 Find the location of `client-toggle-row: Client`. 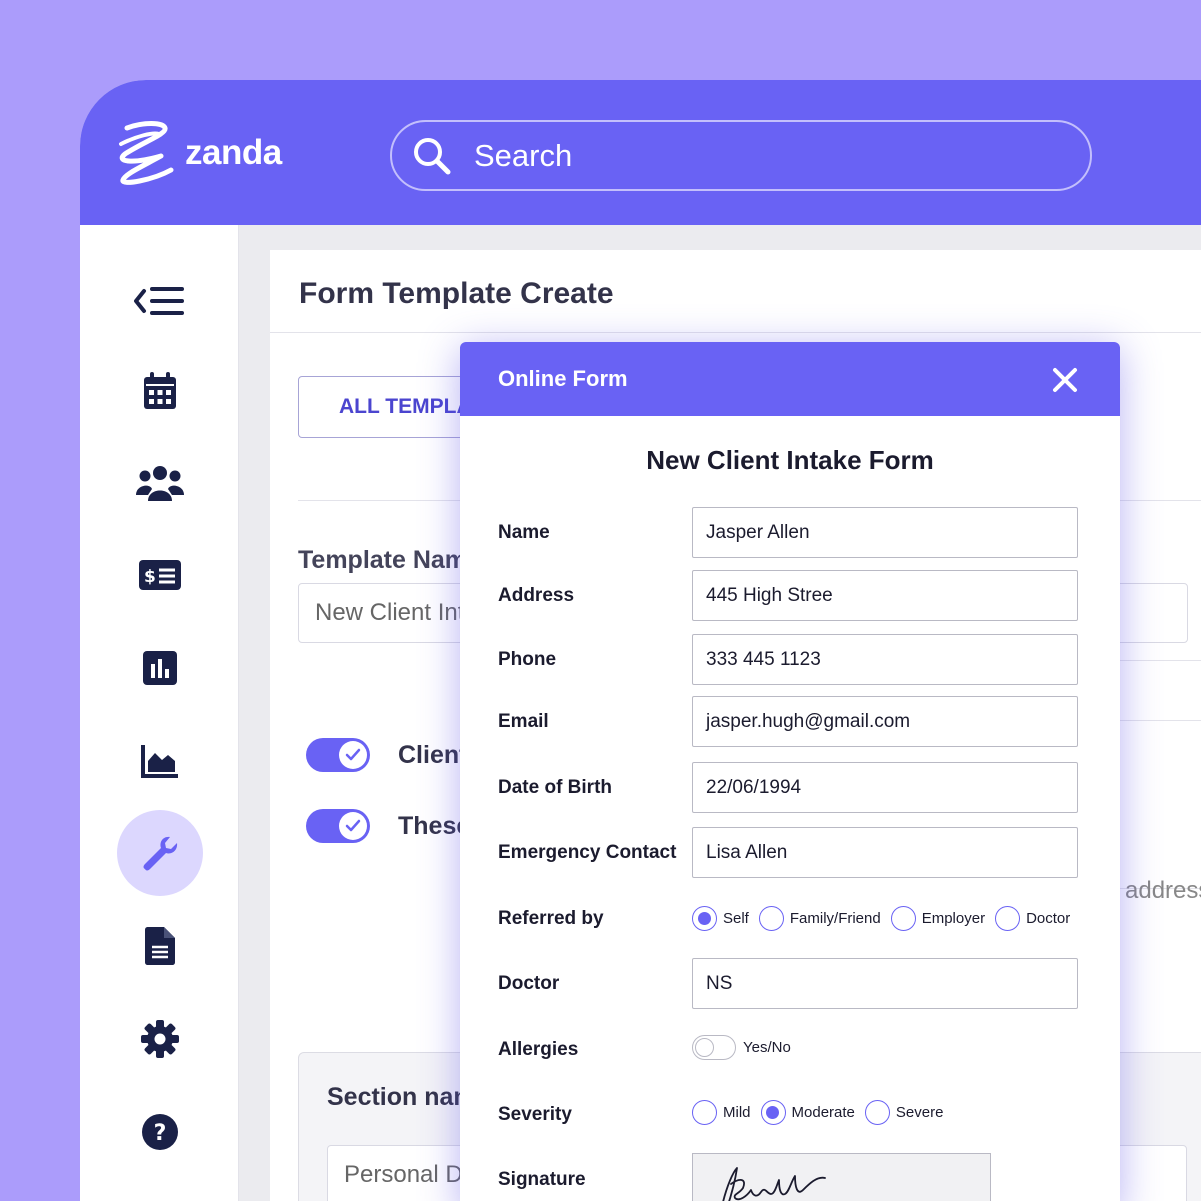

client-toggle-row: Client is located at coordinates (386, 755).